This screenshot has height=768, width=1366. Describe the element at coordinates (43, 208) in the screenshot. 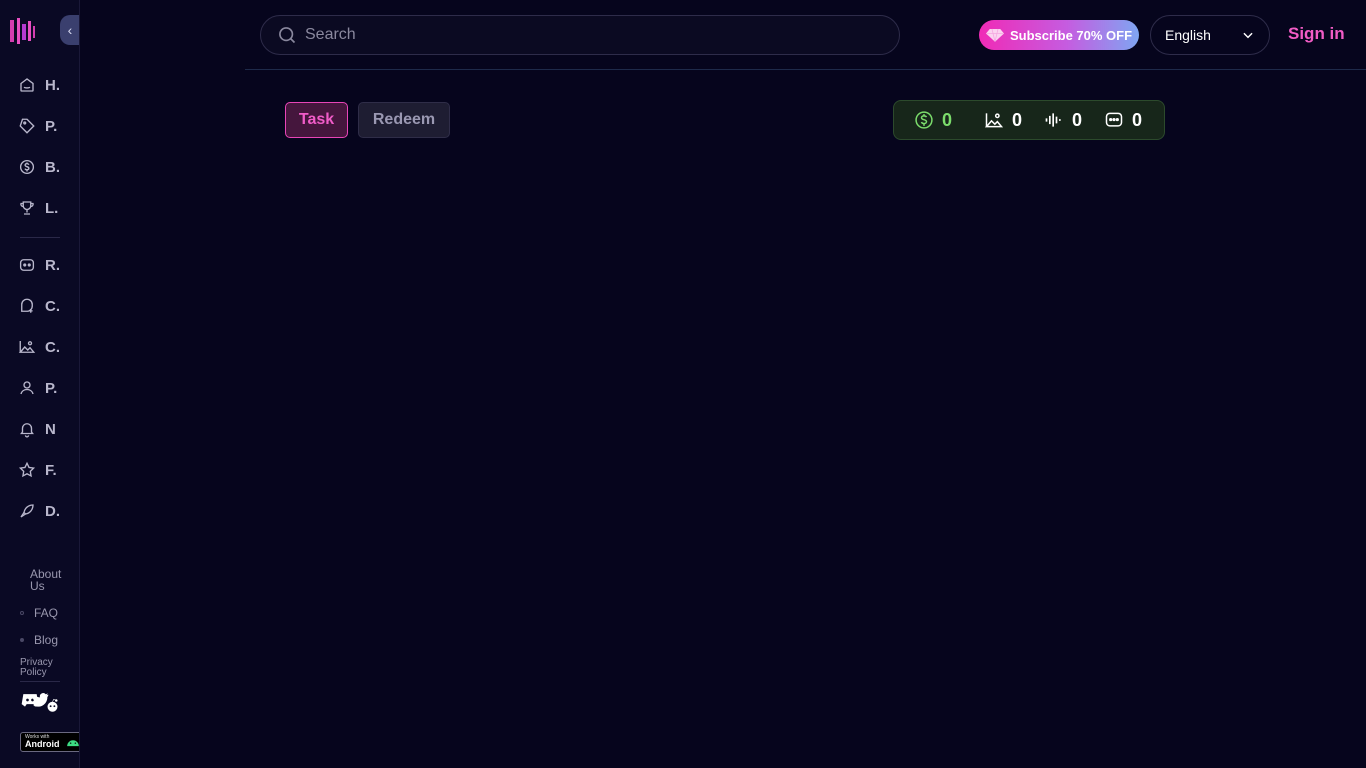

I see `sidebar-item-leaderboard: L.` at that location.